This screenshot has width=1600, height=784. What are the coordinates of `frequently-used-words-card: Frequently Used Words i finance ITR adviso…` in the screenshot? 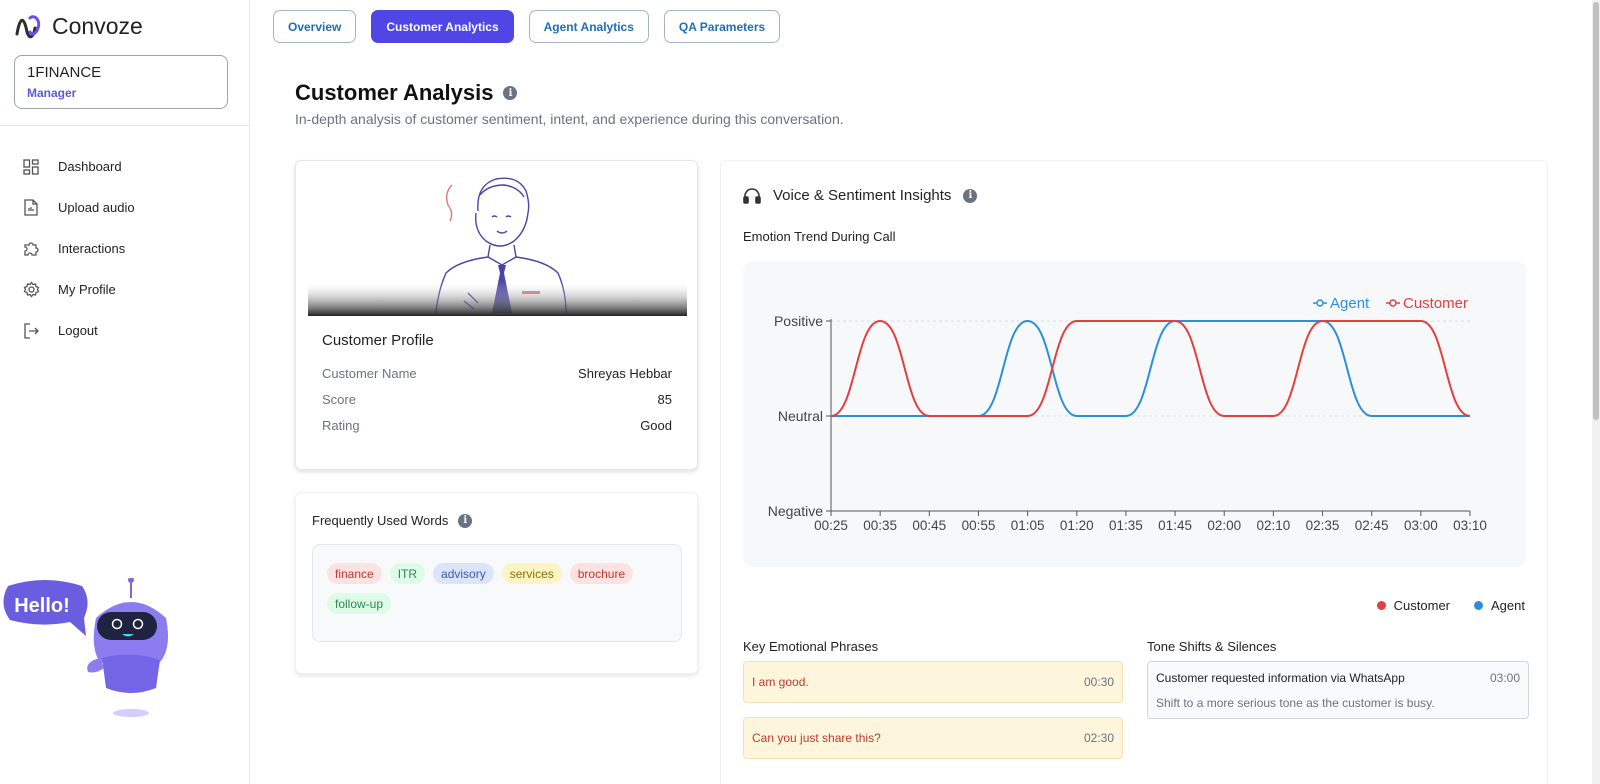 It's located at (496, 583).